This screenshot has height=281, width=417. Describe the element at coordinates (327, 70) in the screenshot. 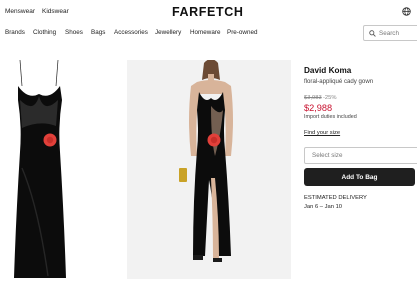

I see `product-brand: David Koma` at that location.